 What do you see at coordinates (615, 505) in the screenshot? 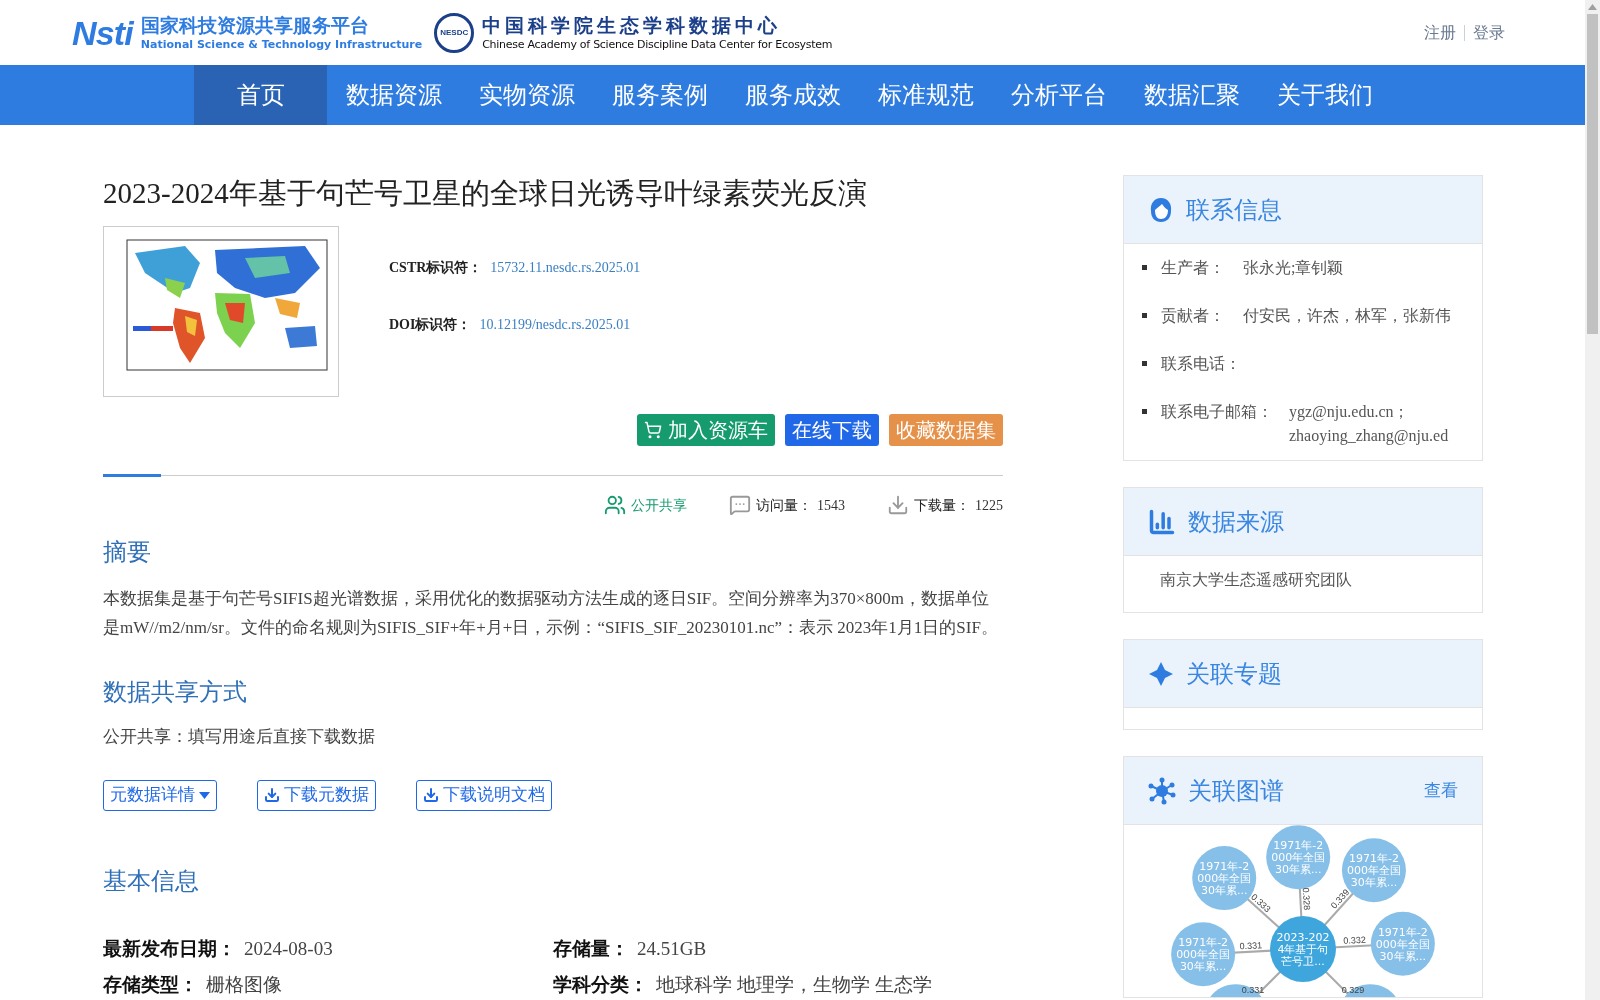
I see `users-icon` at bounding box center [615, 505].